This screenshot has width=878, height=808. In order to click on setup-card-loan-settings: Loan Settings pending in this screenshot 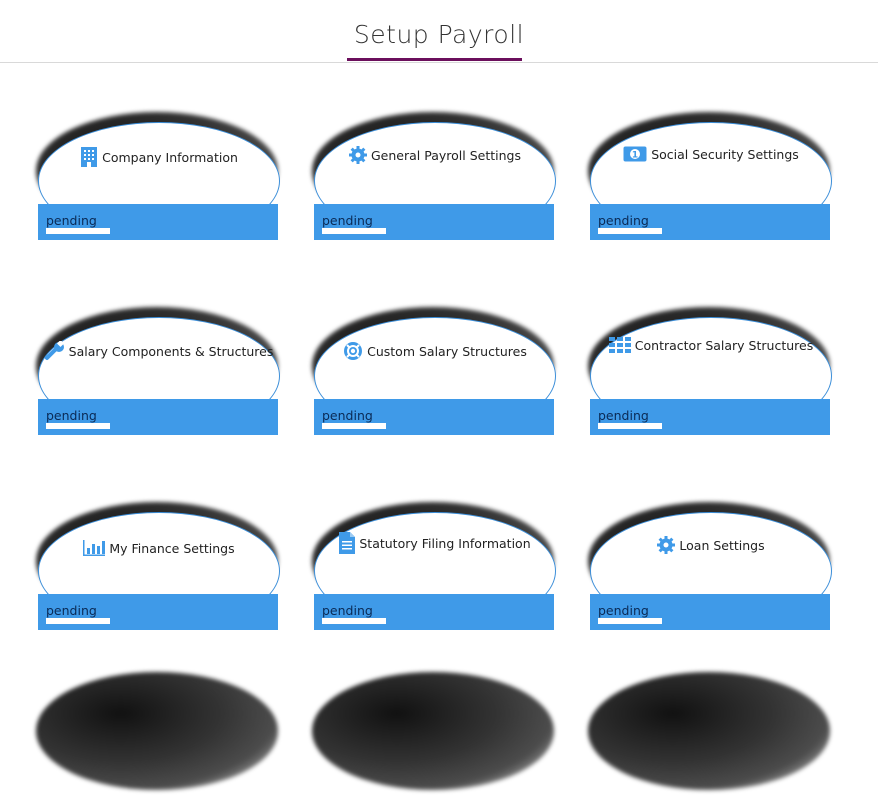, I will do `click(710, 570)`.